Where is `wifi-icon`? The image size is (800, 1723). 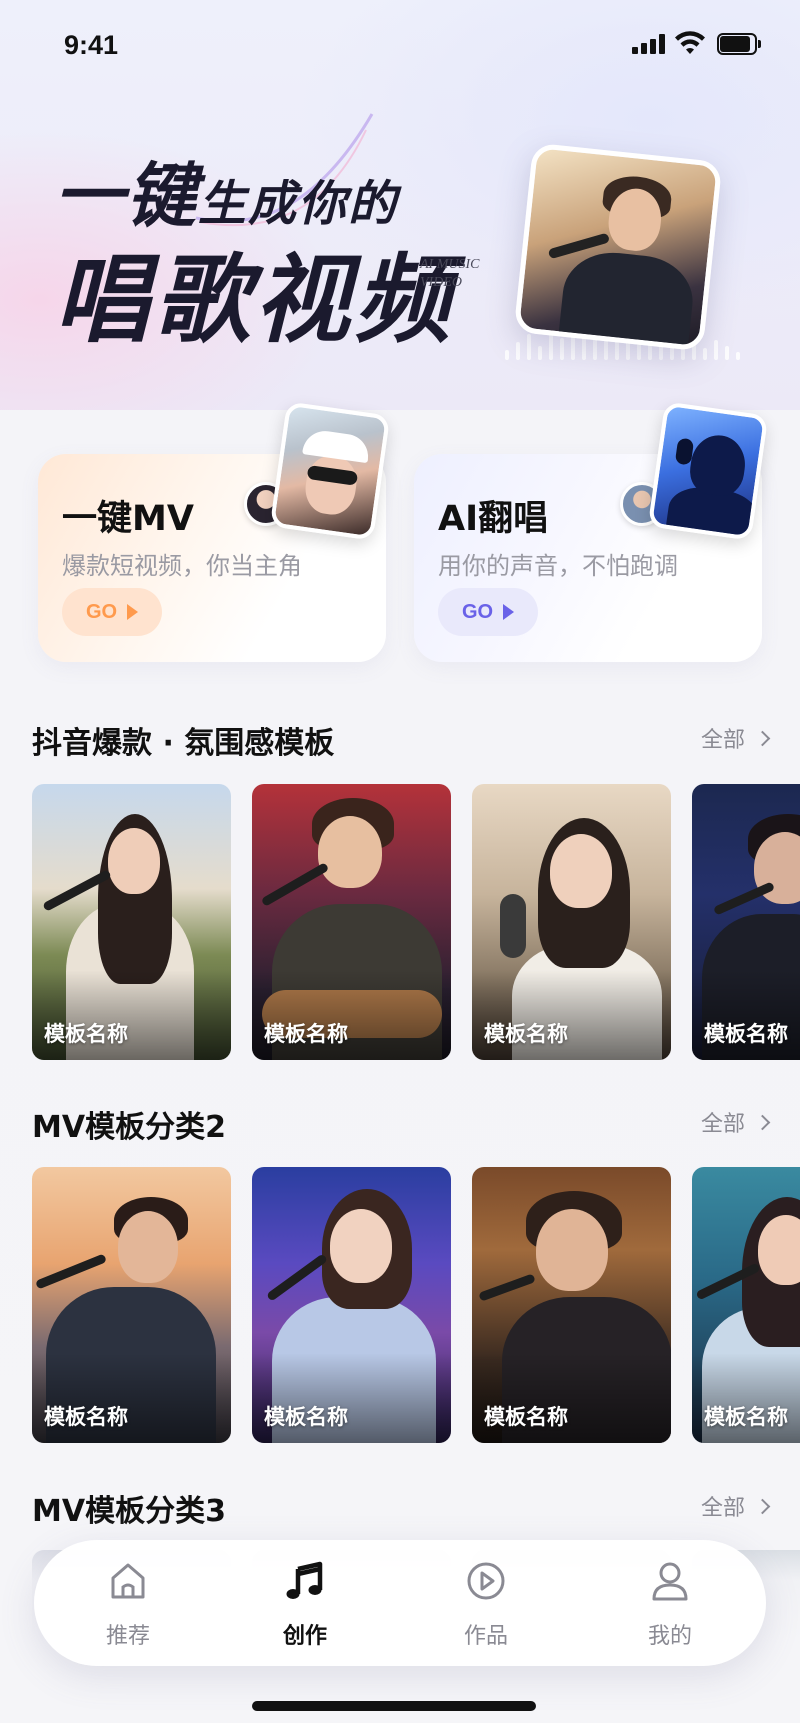
wifi-icon is located at coordinates (690, 42).